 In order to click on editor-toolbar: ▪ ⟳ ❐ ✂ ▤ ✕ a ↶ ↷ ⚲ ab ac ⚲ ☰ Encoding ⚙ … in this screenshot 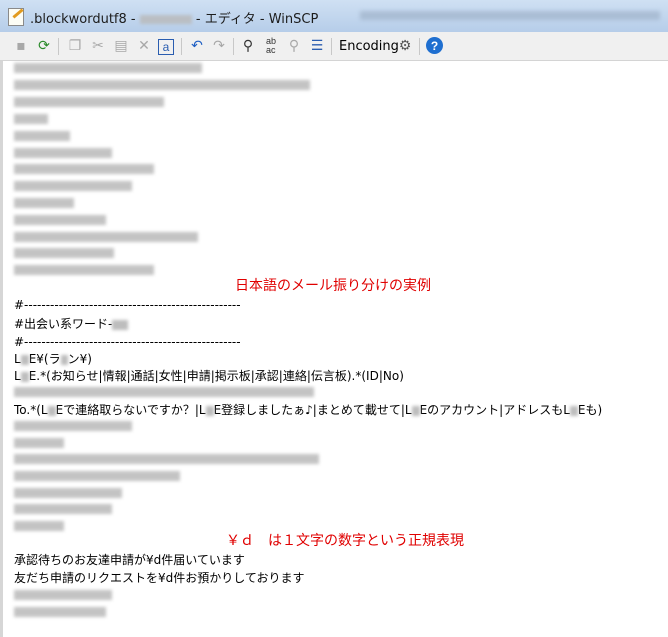, I will do `click(334, 46)`.